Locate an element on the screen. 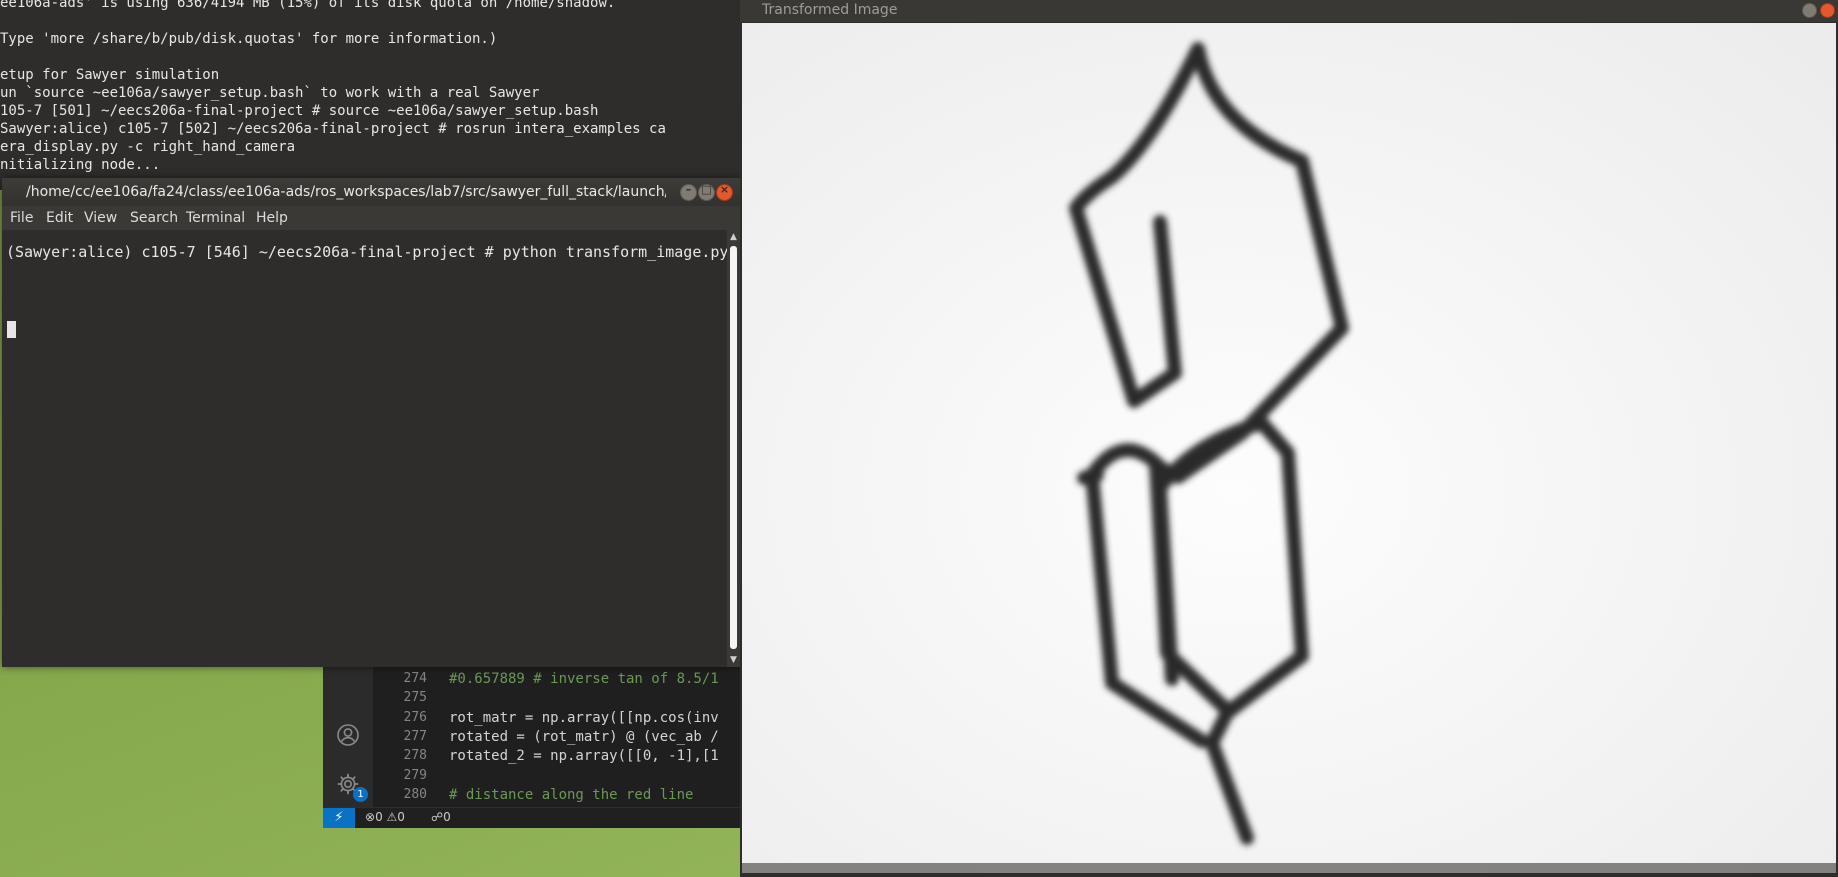 This screenshot has width=1838, height=877. menu-help: Help is located at coordinates (272, 218).